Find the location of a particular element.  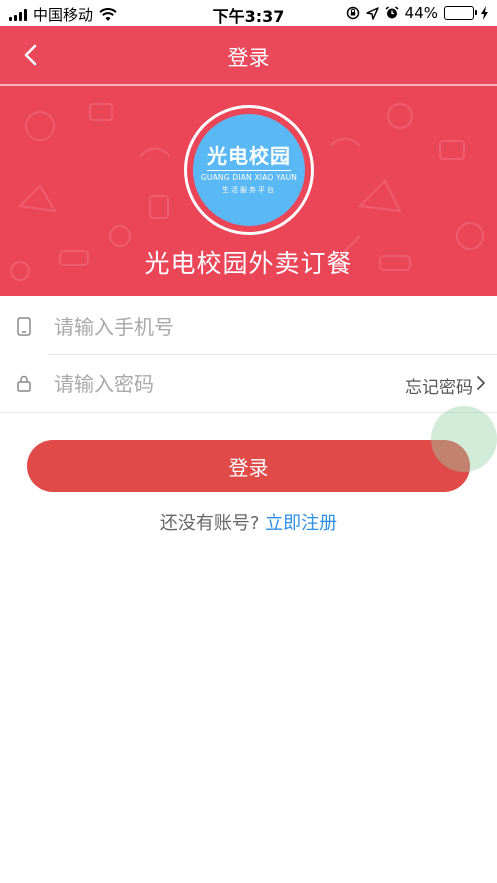

logo: 光电校园 GUANG DIAN XIAO YAUN 生活服务平台 is located at coordinates (249, 170).